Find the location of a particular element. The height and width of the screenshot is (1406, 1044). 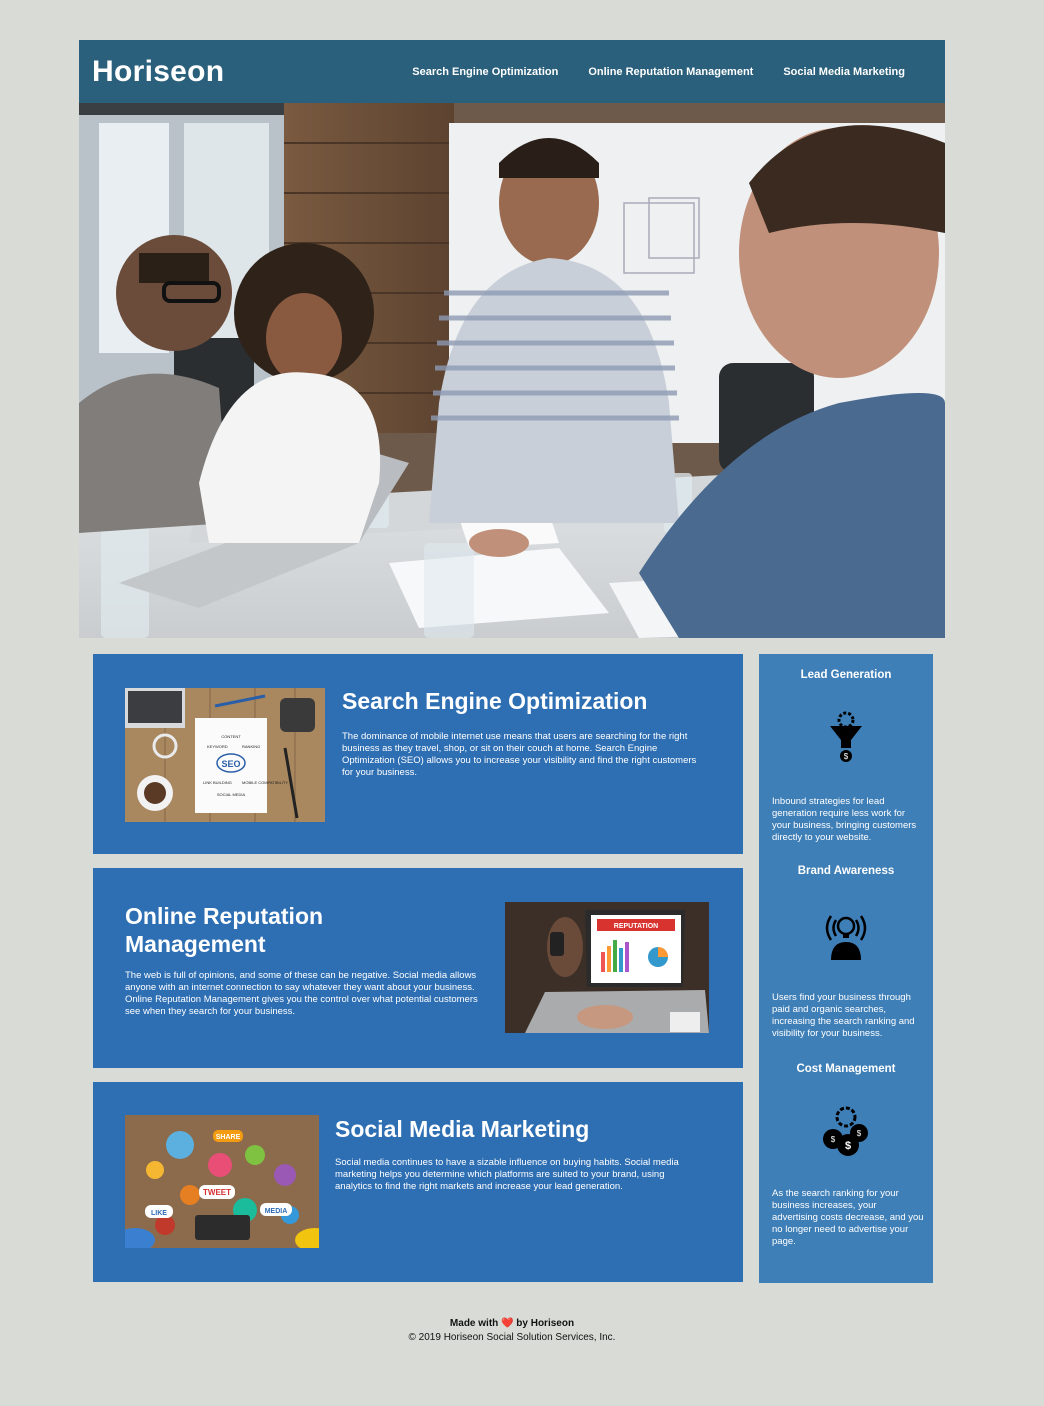

made-with-suffix: by Horiseon is located at coordinates (545, 1323).